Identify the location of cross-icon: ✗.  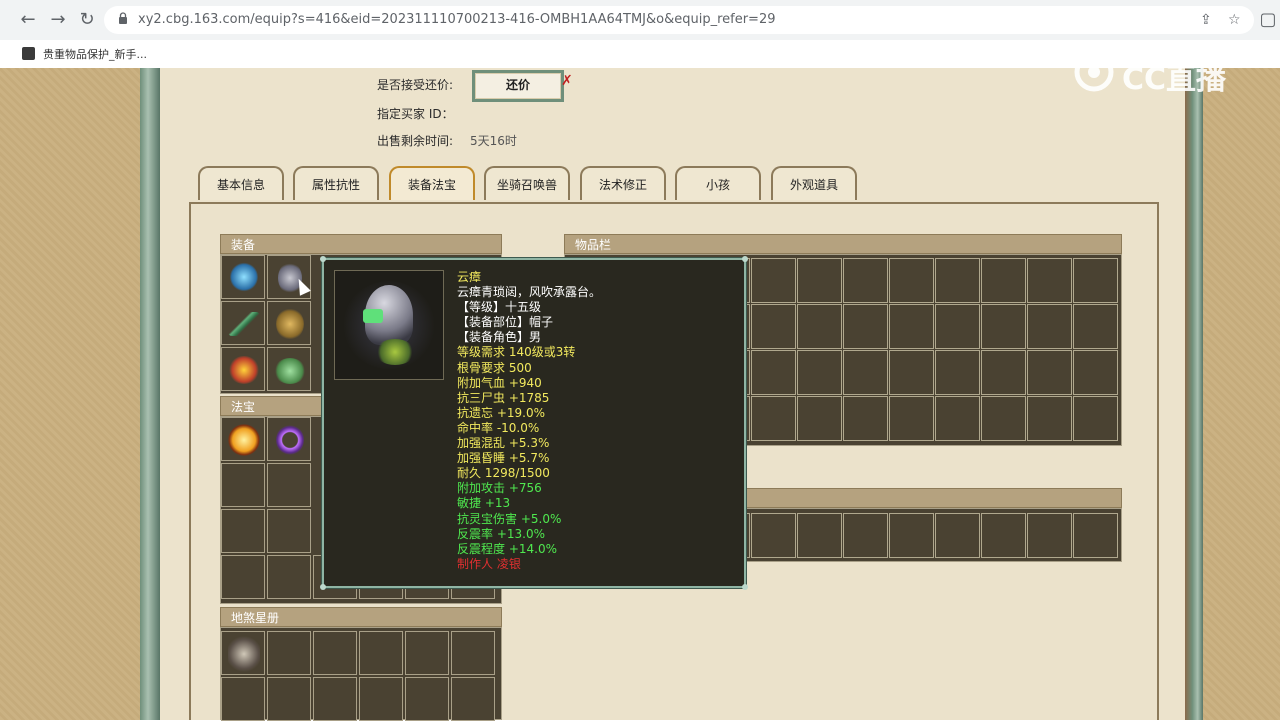
(567, 81).